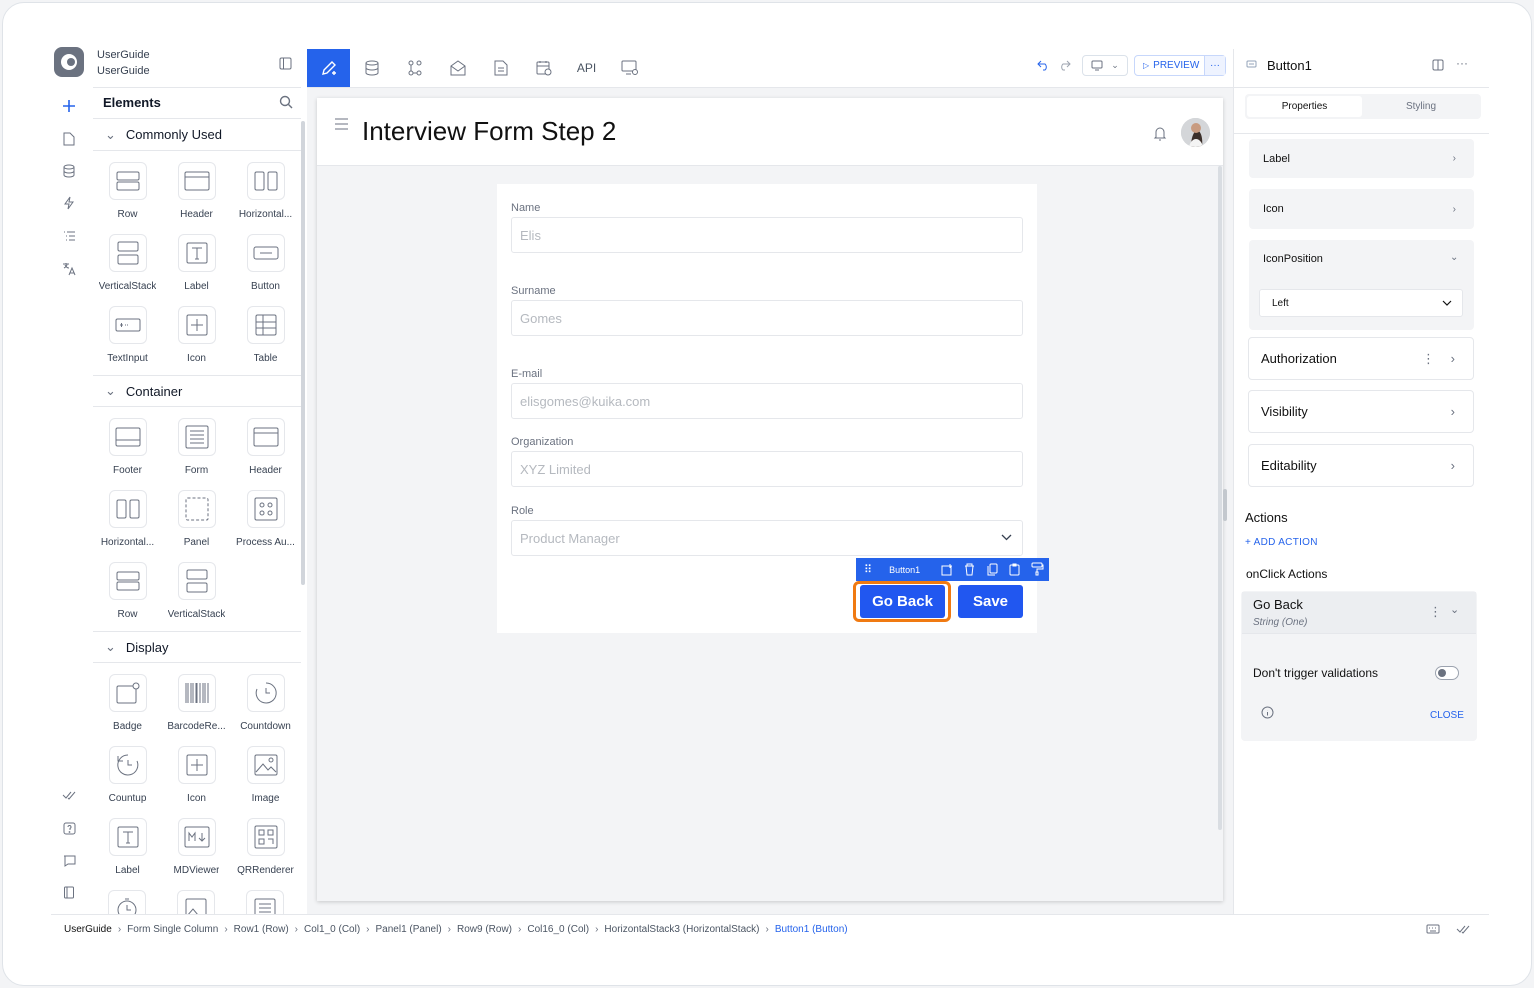 This screenshot has height=988, width=1534. I want to click on tab-properties: Properties, so click(1304, 106).